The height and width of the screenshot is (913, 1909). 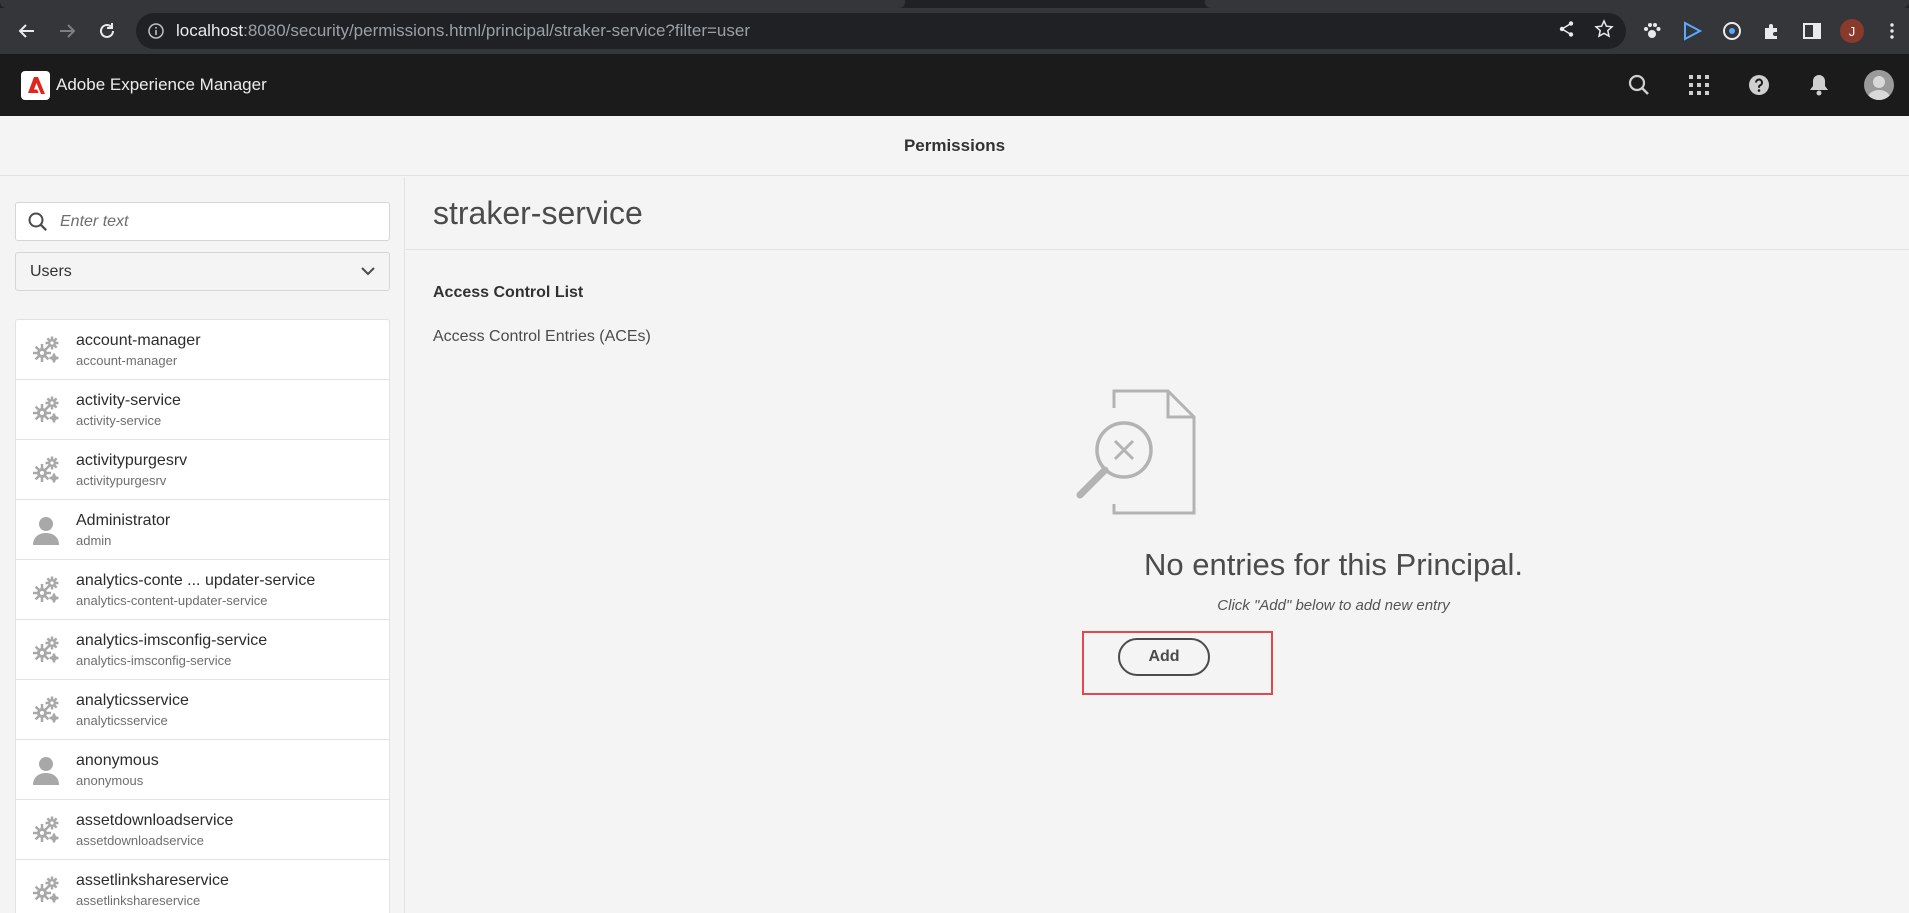 I want to click on notifications-bell-icon, so click(x=1819, y=85).